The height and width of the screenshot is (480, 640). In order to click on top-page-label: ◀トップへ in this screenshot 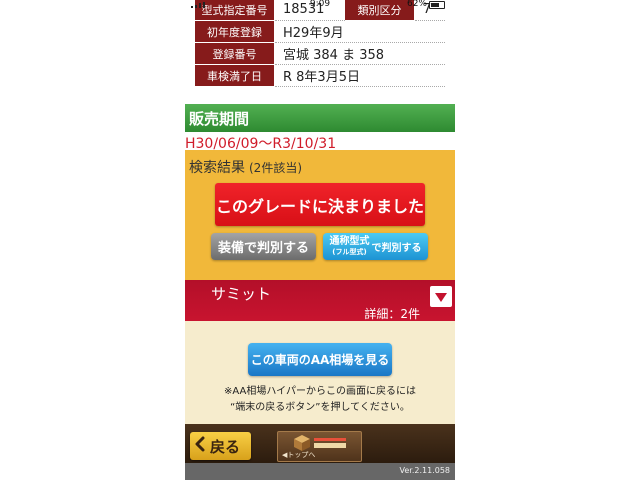, I will do `click(299, 455)`.